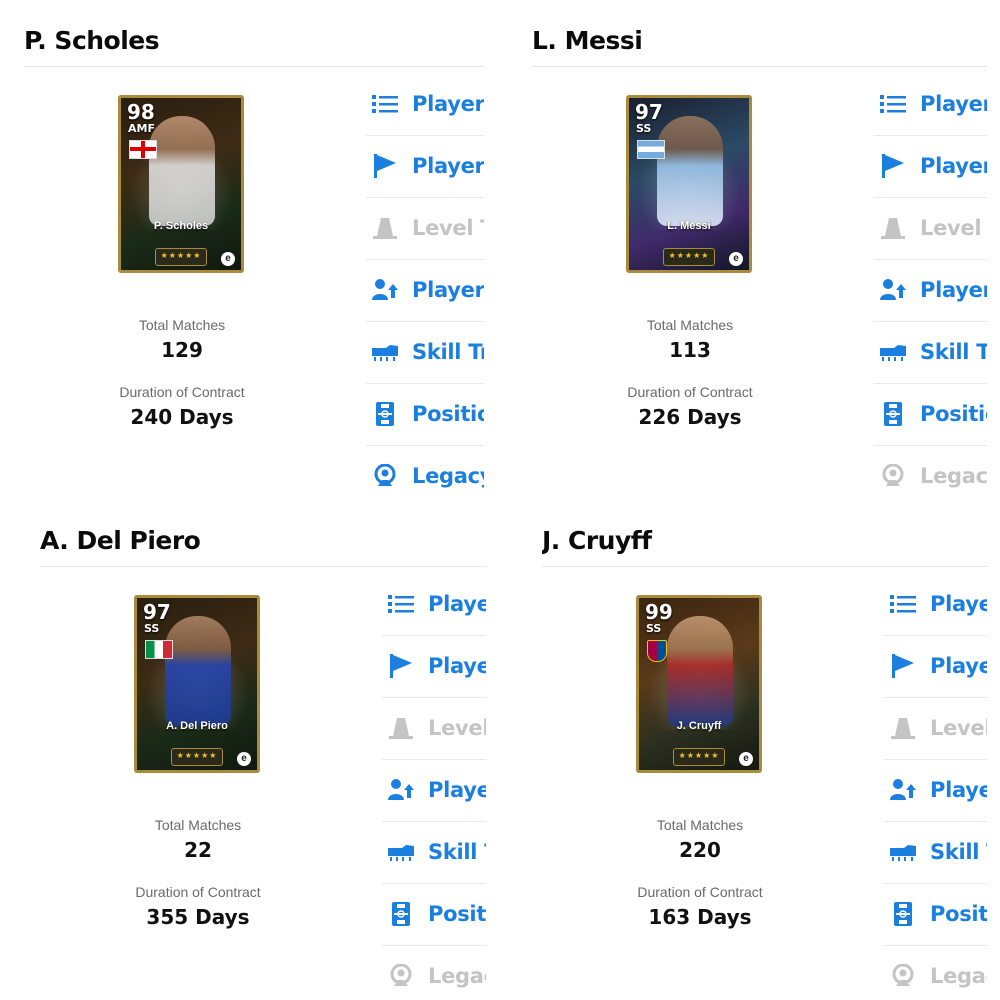  Describe the element at coordinates (651, 149) in the screenshot. I see `argentina-flag-icon` at that location.